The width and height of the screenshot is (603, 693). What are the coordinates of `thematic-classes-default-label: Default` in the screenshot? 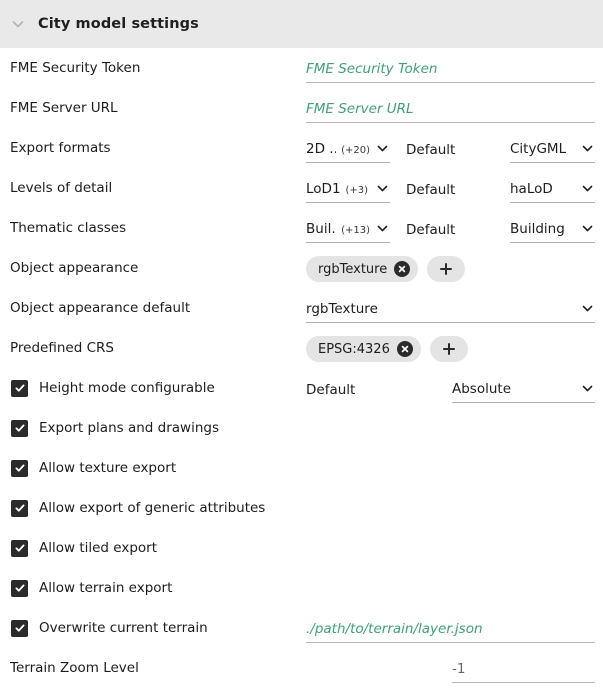 It's located at (431, 230).